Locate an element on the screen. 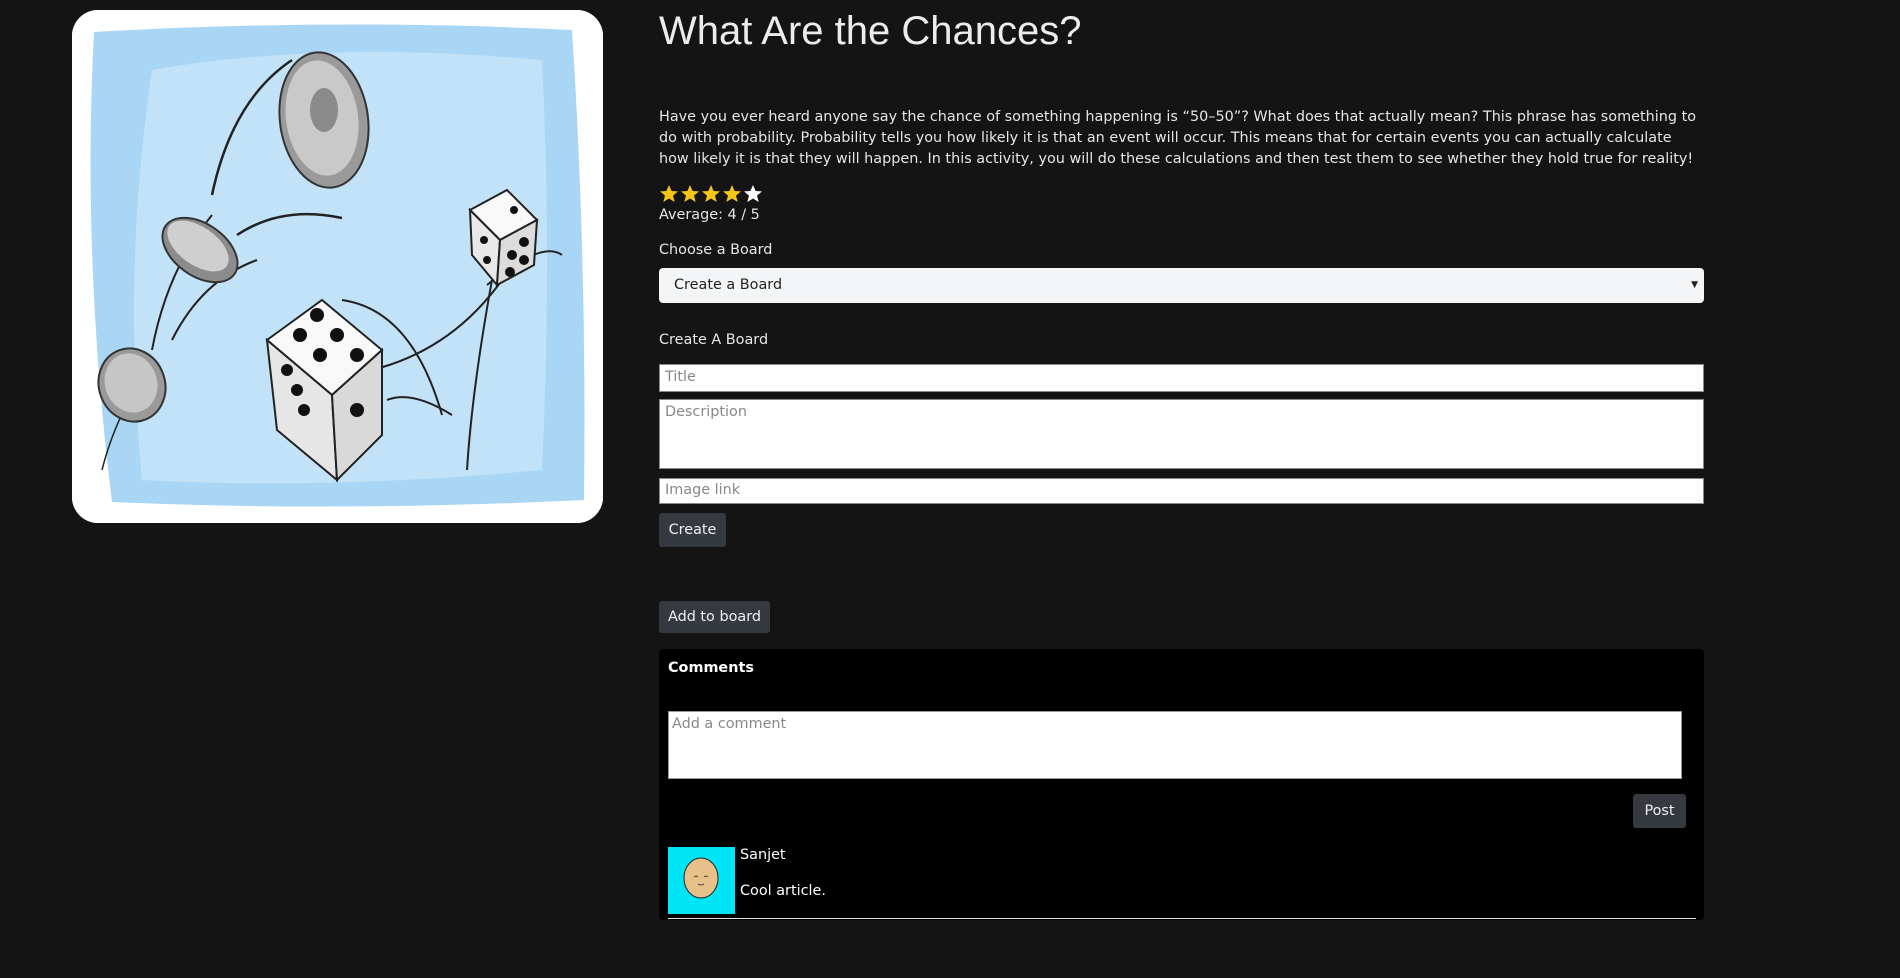 The width and height of the screenshot is (1900, 978). board-select-value: Create a Board is located at coordinates (728, 285).